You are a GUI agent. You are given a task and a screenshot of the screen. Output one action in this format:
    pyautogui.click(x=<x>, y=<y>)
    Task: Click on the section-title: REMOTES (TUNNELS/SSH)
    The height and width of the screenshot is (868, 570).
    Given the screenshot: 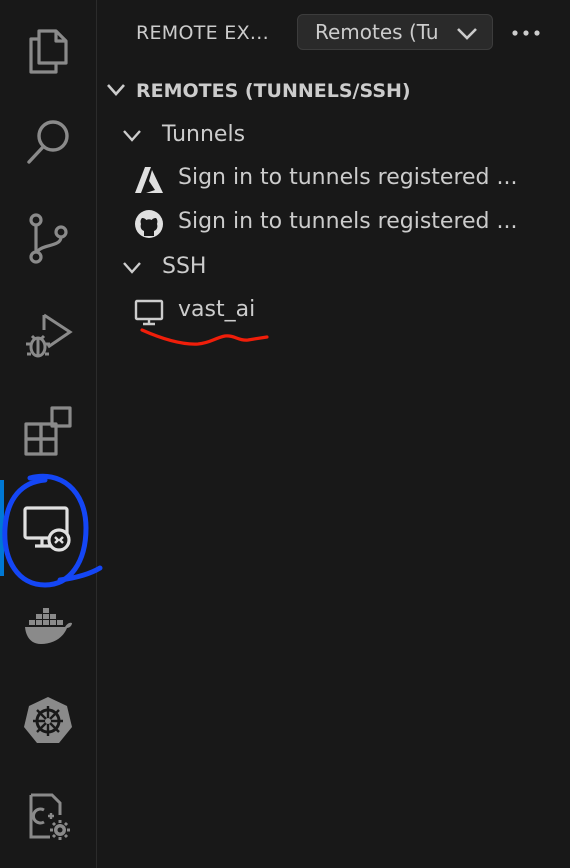 What is the action you would take?
    pyautogui.click(x=273, y=91)
    